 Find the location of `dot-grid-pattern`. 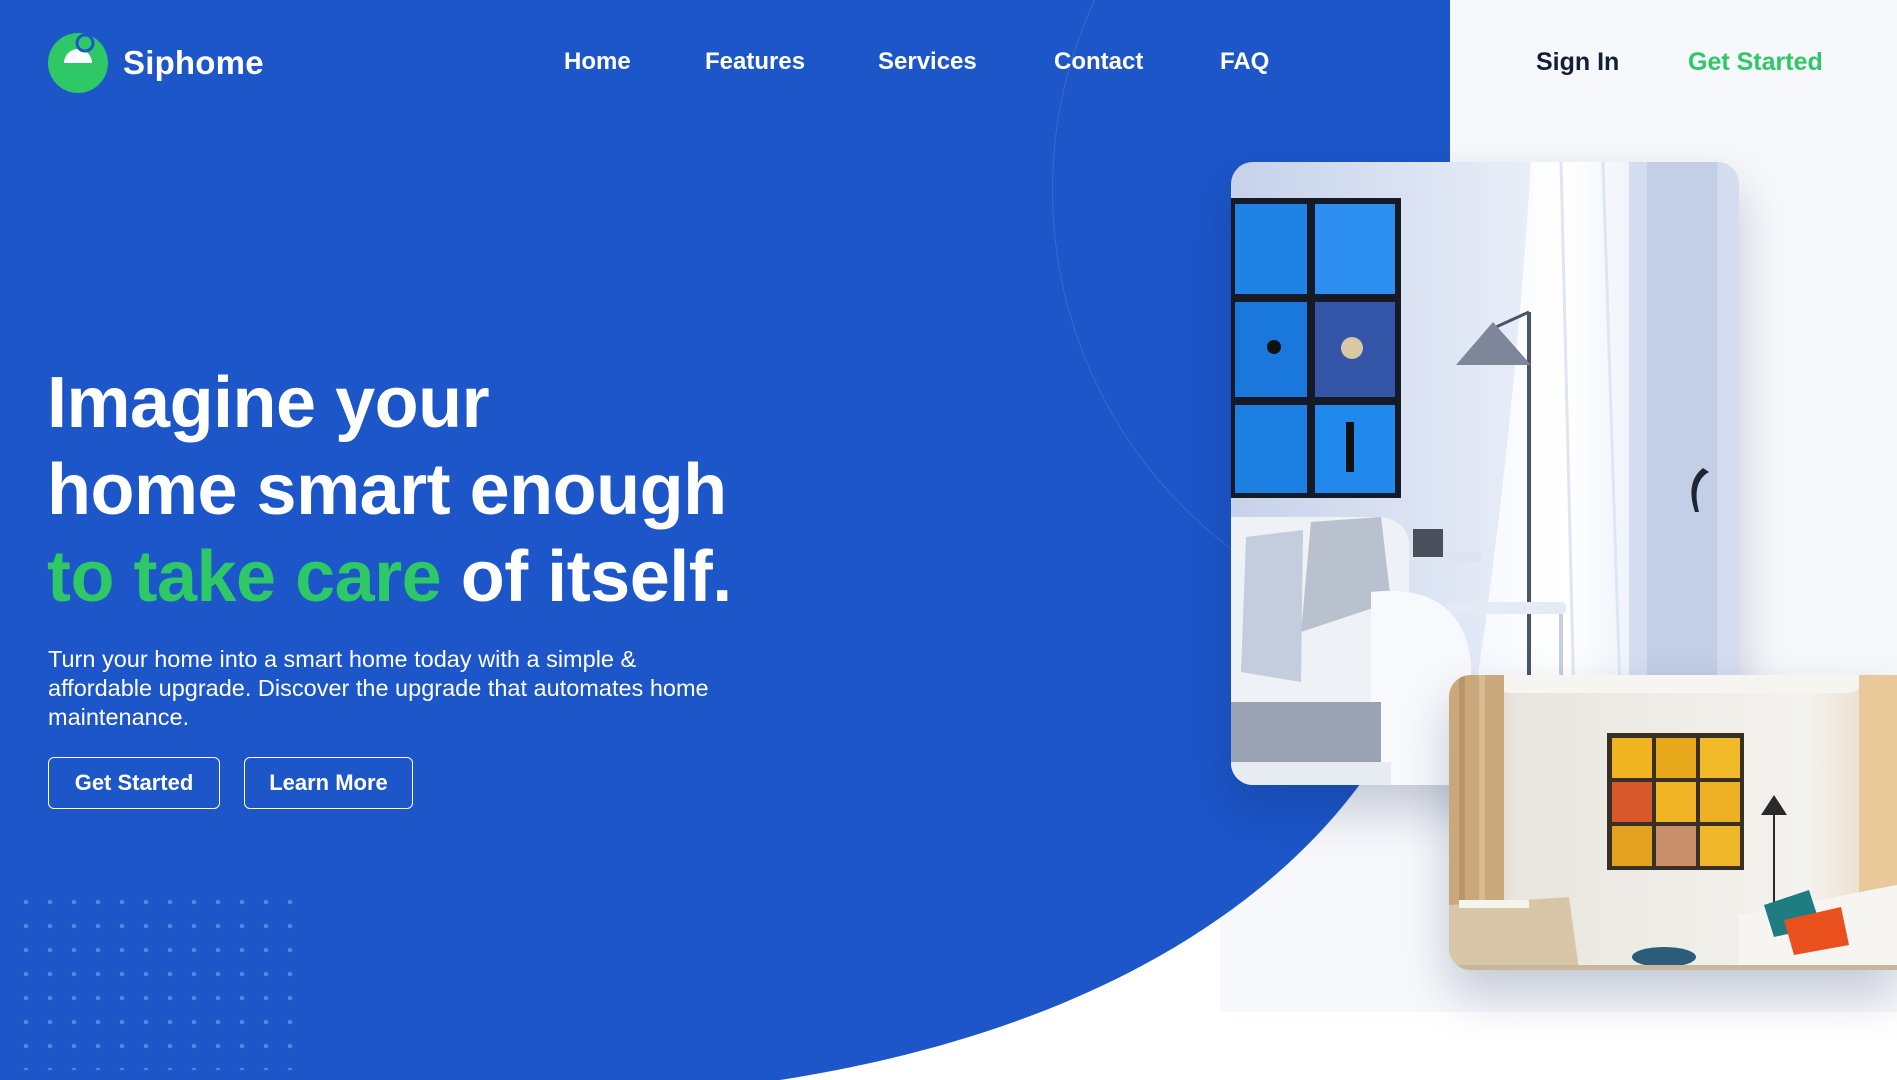

dot-grid-pattern is located at coordinates (154, 980).